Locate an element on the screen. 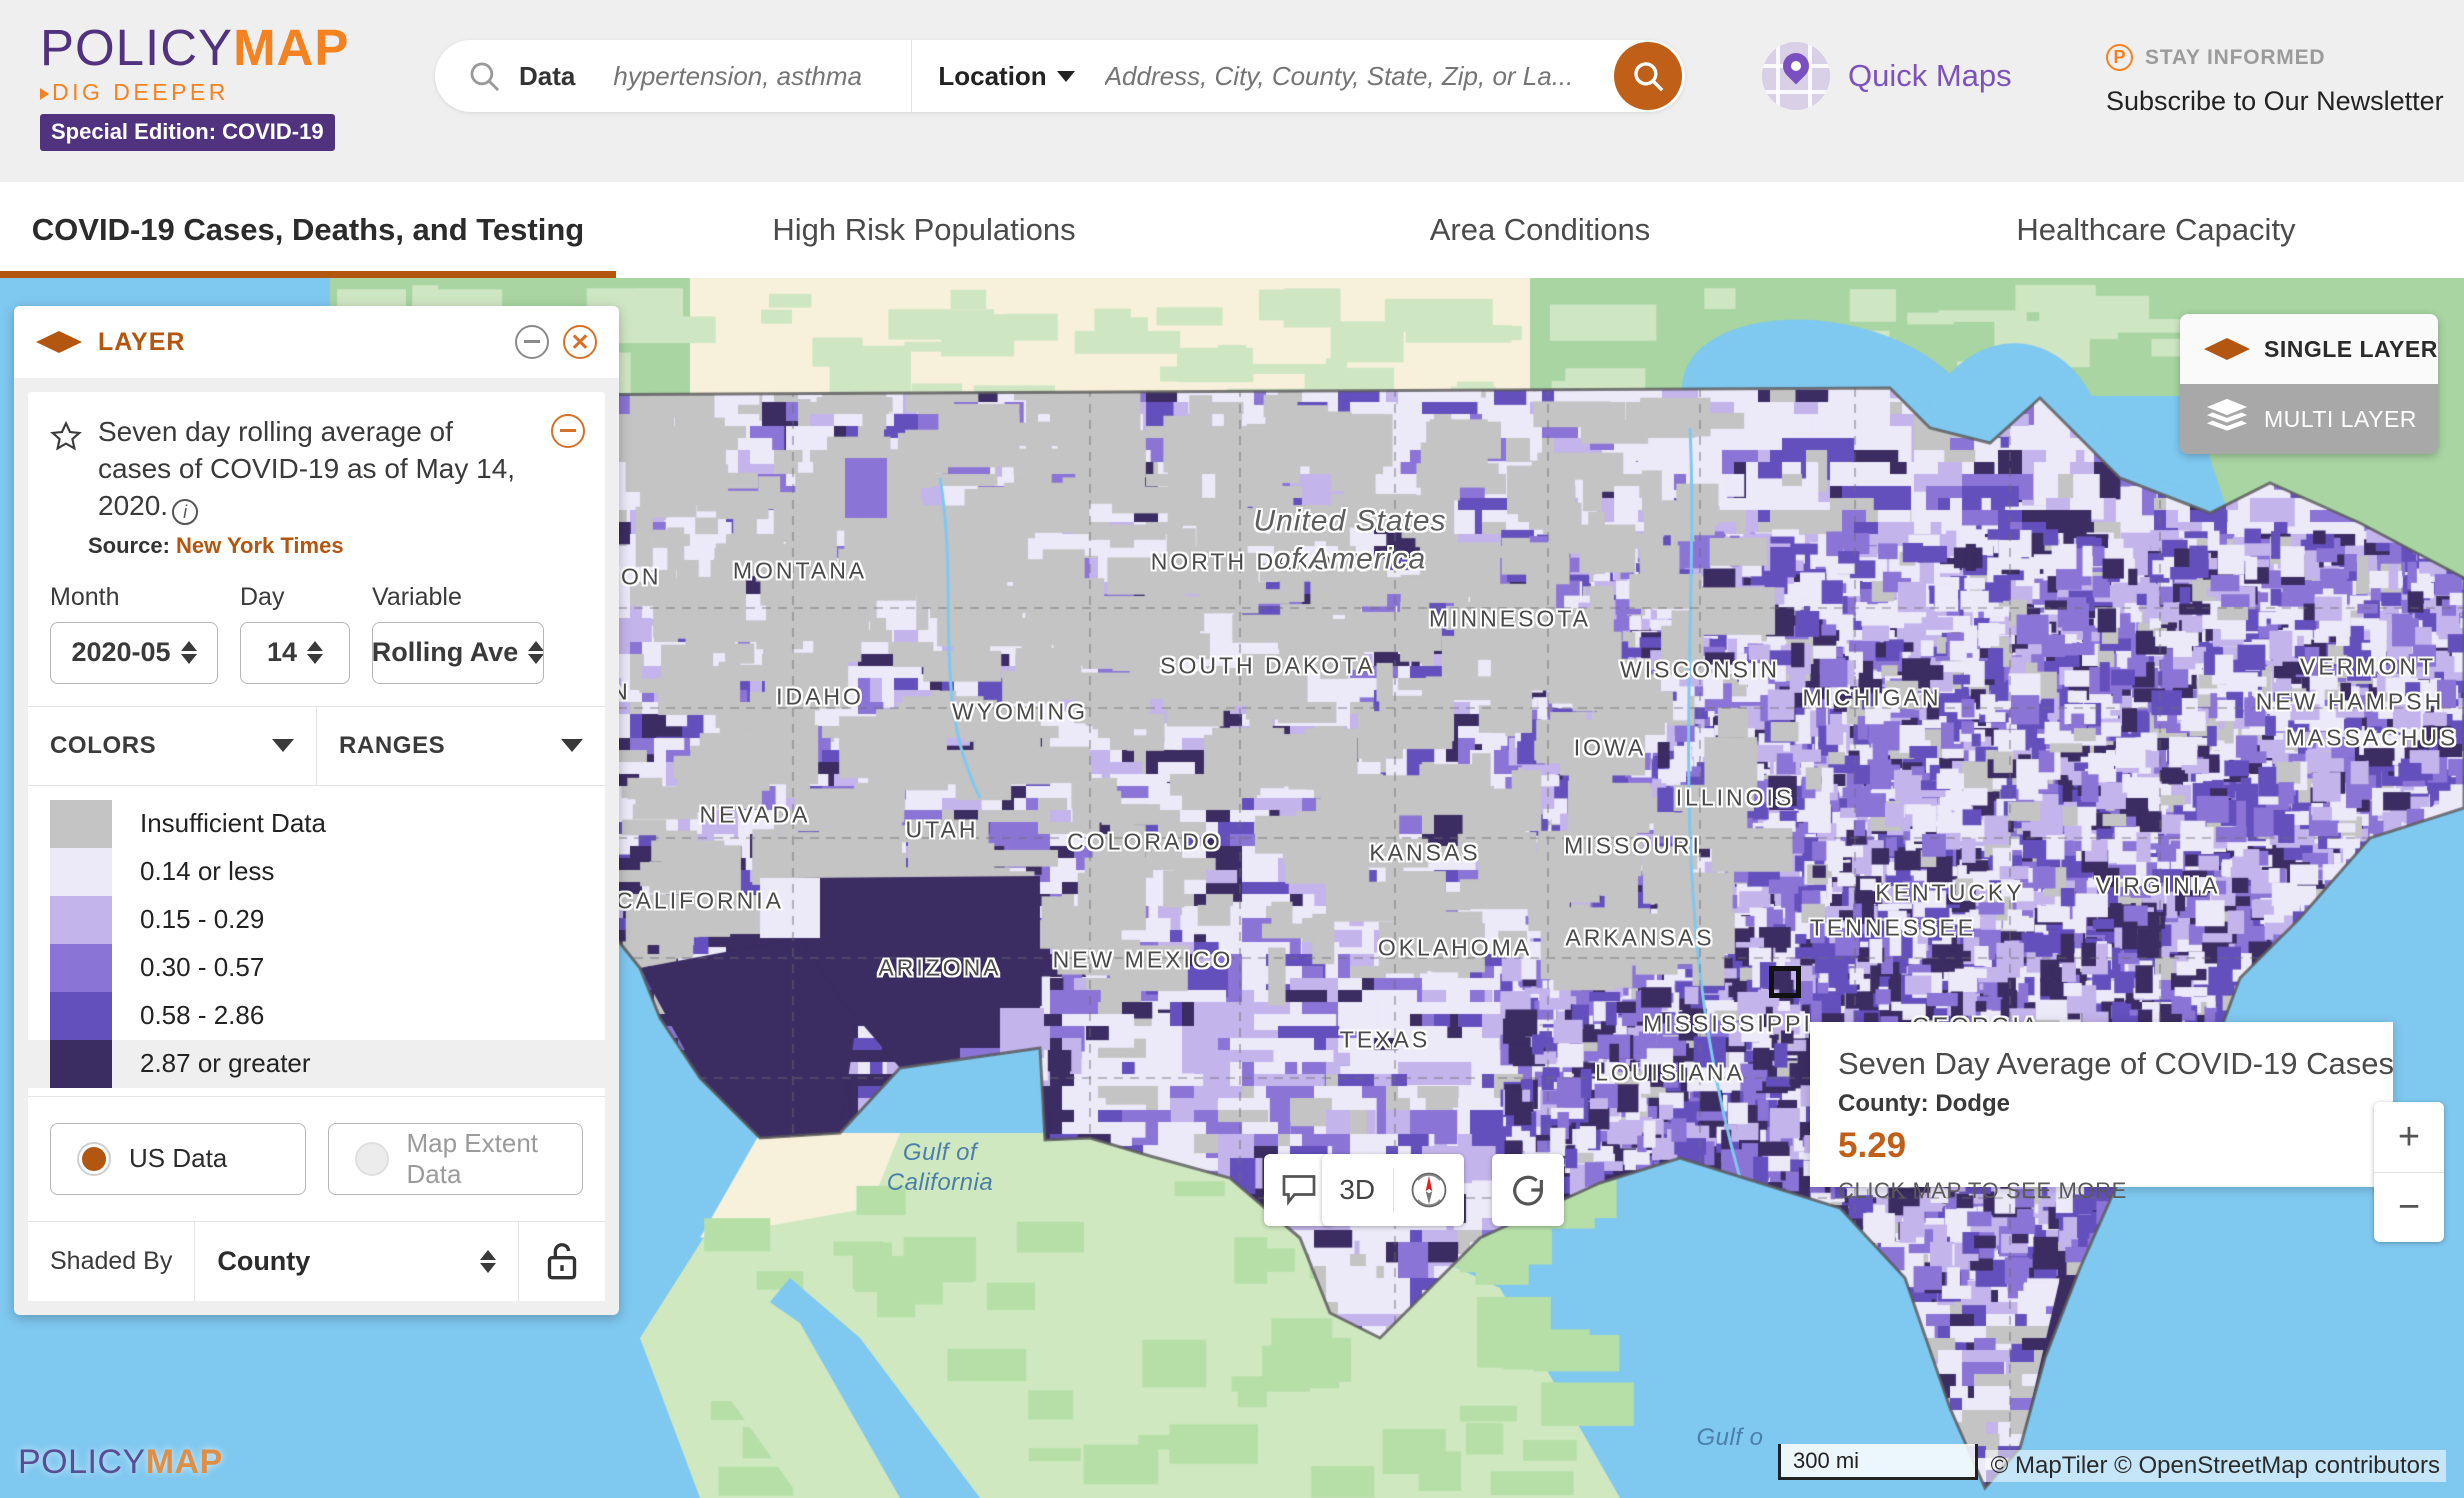 This screenshot has width=2464, height=1498. policymap-watermark: POLICYMAP is located at coordinates (120, 1462).